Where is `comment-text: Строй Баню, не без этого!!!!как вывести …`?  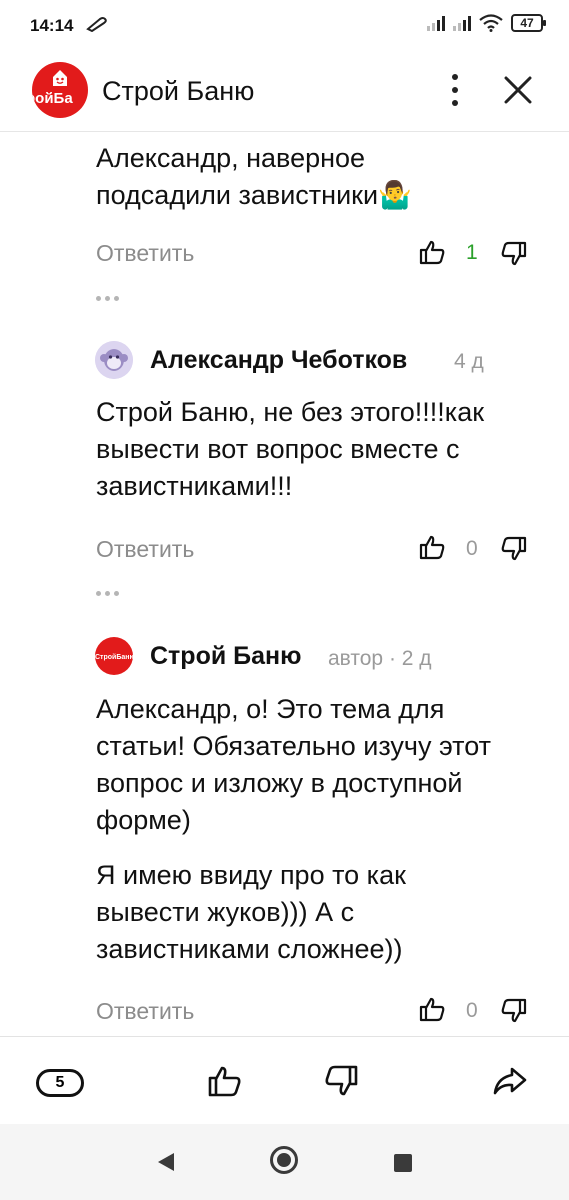 comment-text: Строй Баню, не без этого!!!!как вывести … is located at coordinates (290, 449).